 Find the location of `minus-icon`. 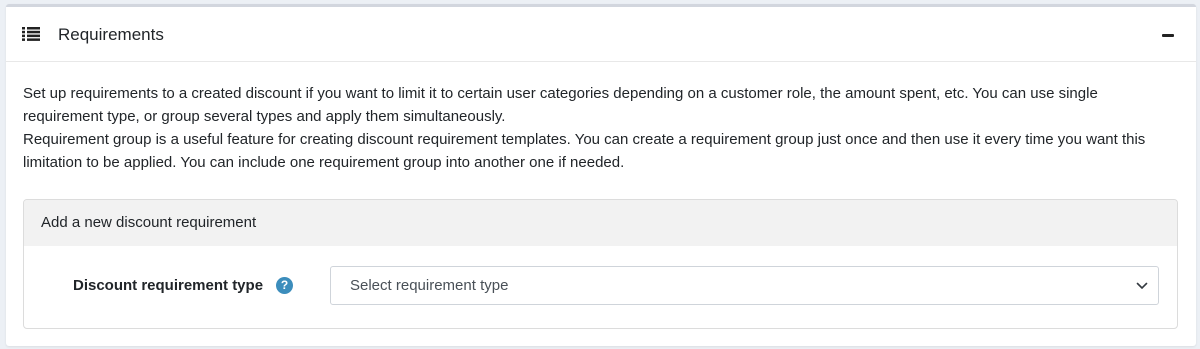

minus-icon is located at coordinates (1168, 35).